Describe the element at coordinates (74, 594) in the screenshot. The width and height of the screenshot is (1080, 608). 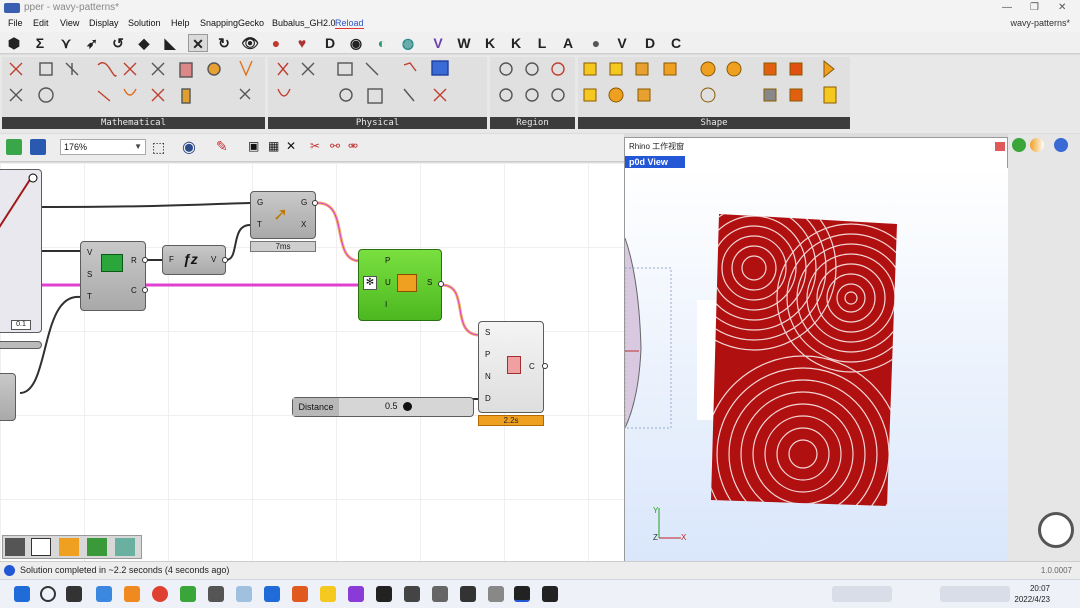
I see `task-view-icon` at that location.